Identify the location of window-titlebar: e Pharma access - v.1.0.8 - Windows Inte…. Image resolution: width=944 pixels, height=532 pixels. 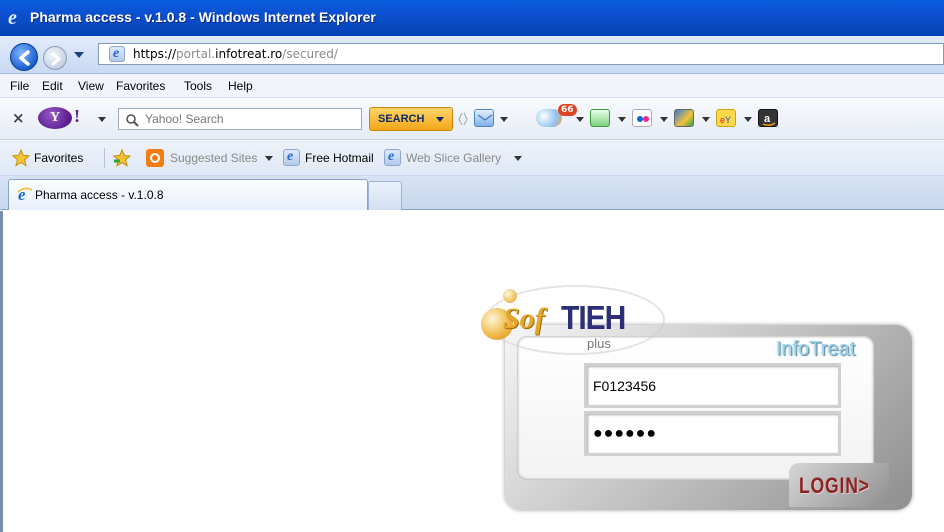
(472, 18).